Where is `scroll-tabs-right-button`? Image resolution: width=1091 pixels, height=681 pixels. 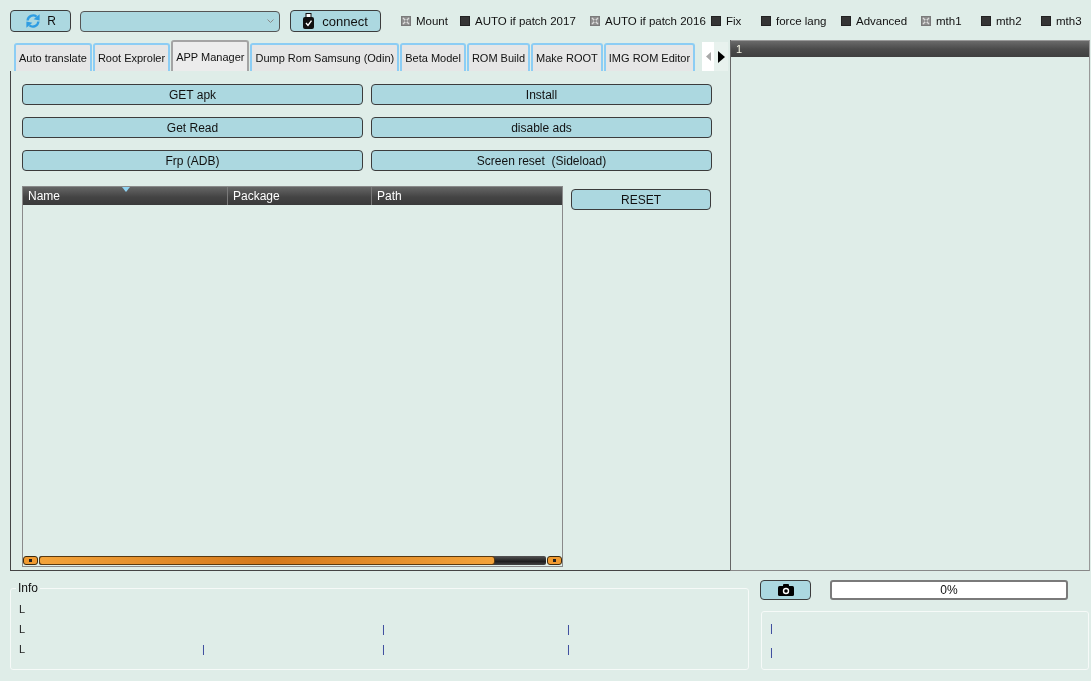 scroll-tabs-right-button is located at coordinates (721, 56).